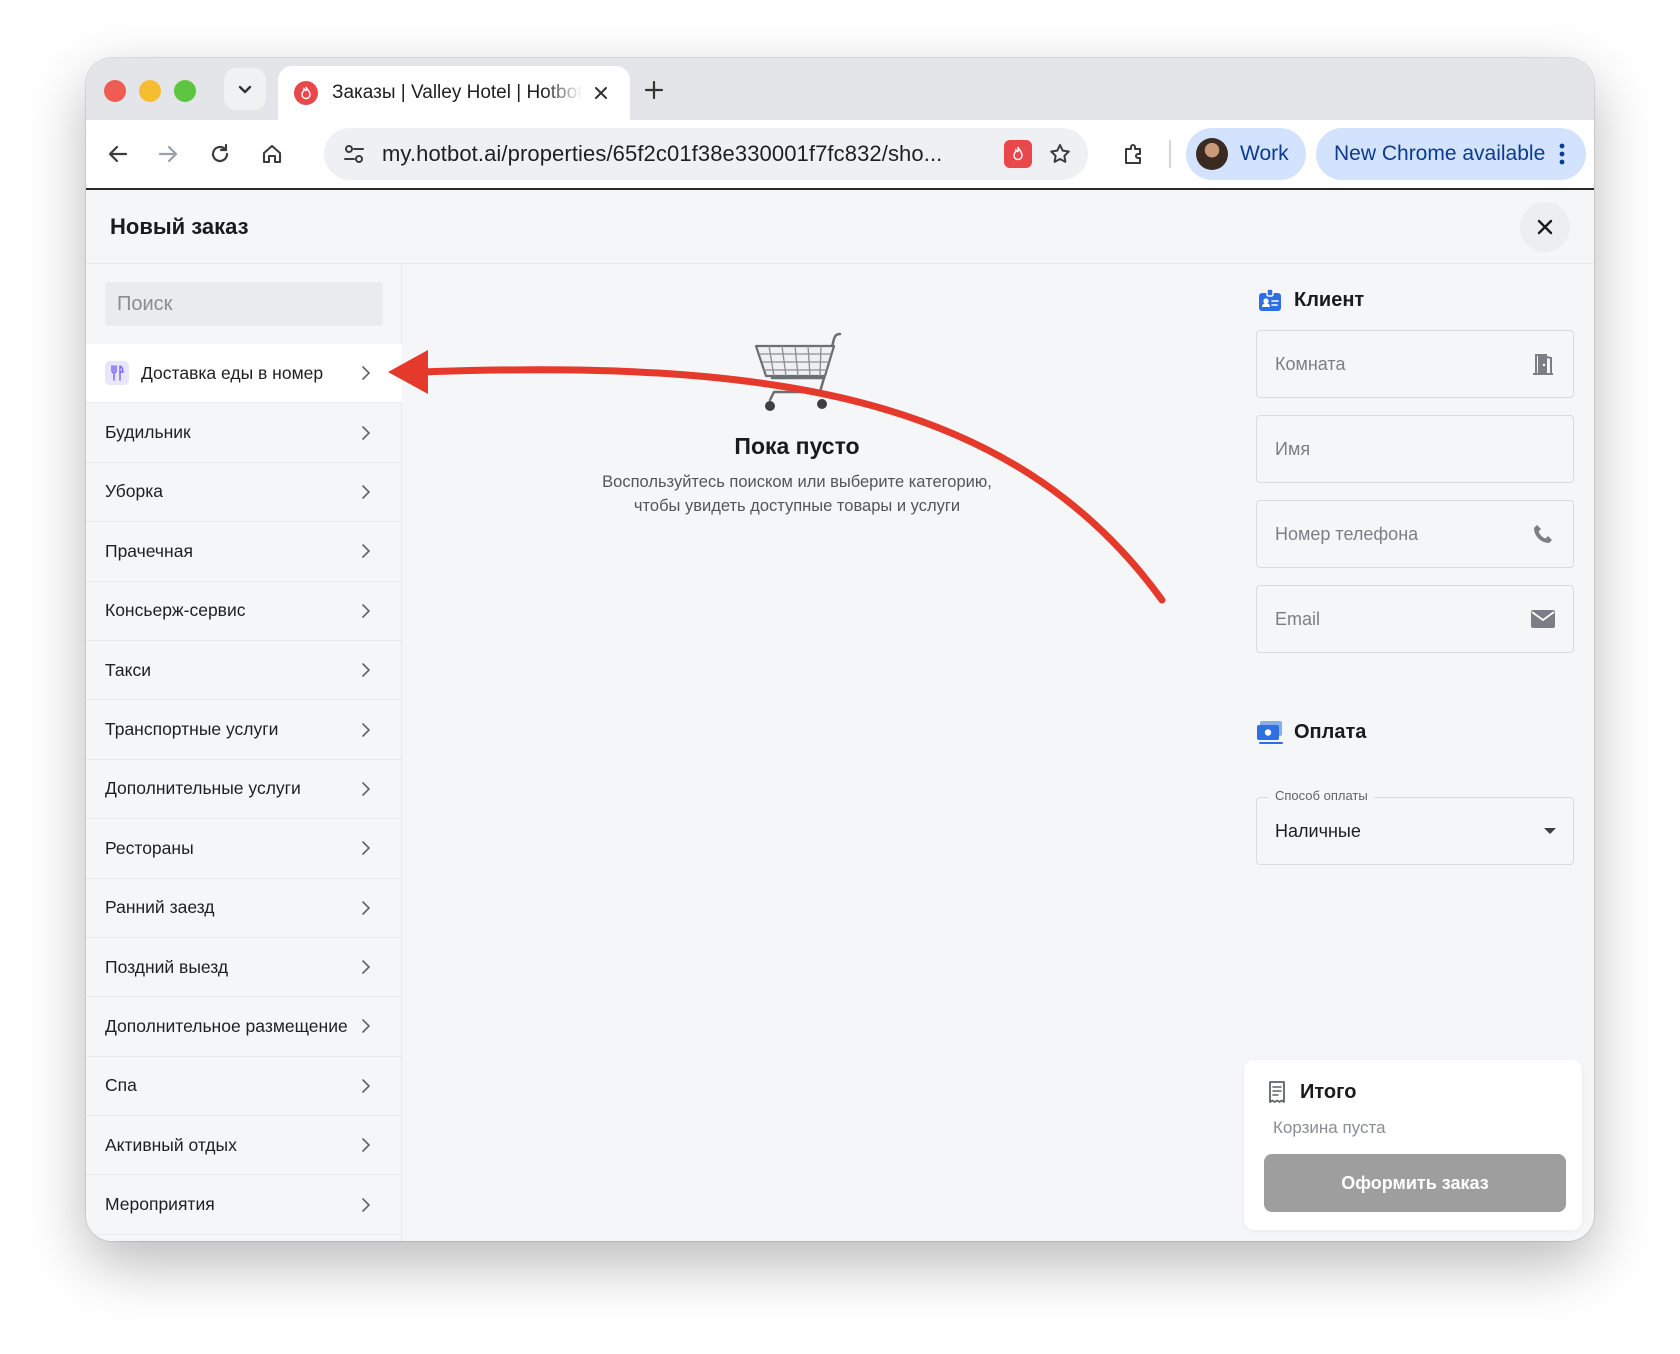 The height and width of the screenshot is (1354, 1680). I want to click on close-icon, so click(1545, 227).